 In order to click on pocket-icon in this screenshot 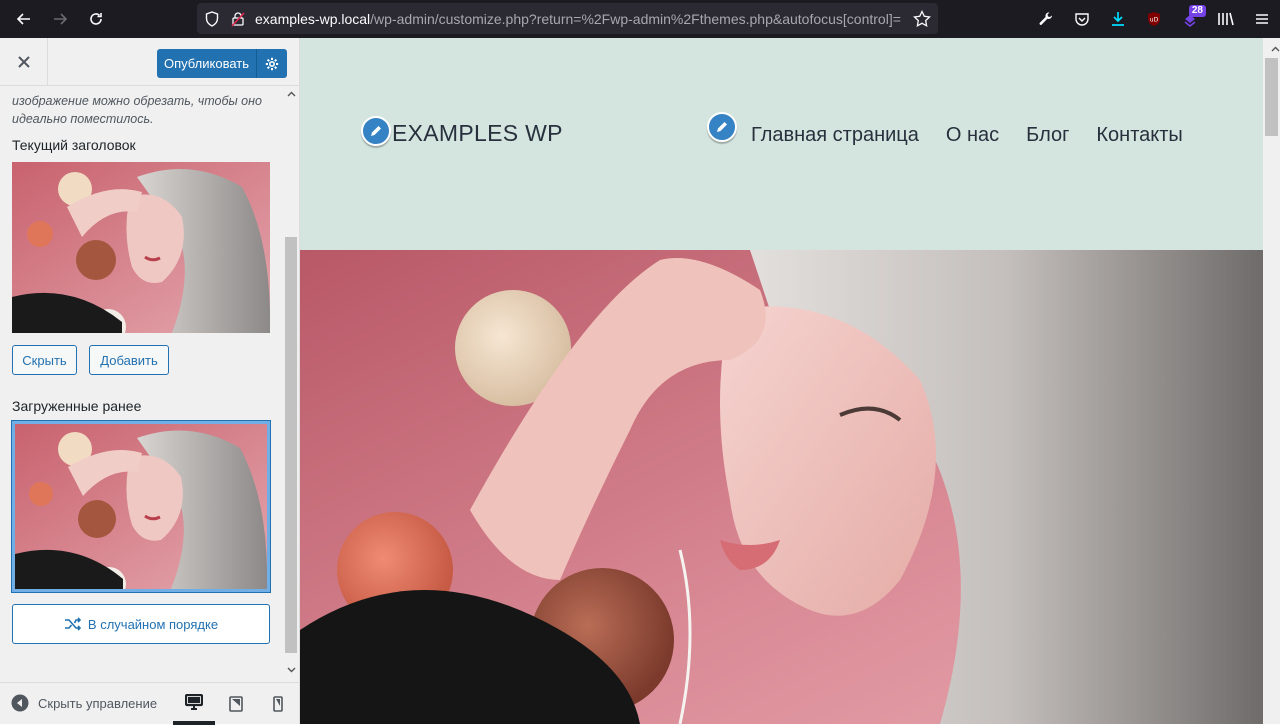, I will do `click(1082, 19)`.